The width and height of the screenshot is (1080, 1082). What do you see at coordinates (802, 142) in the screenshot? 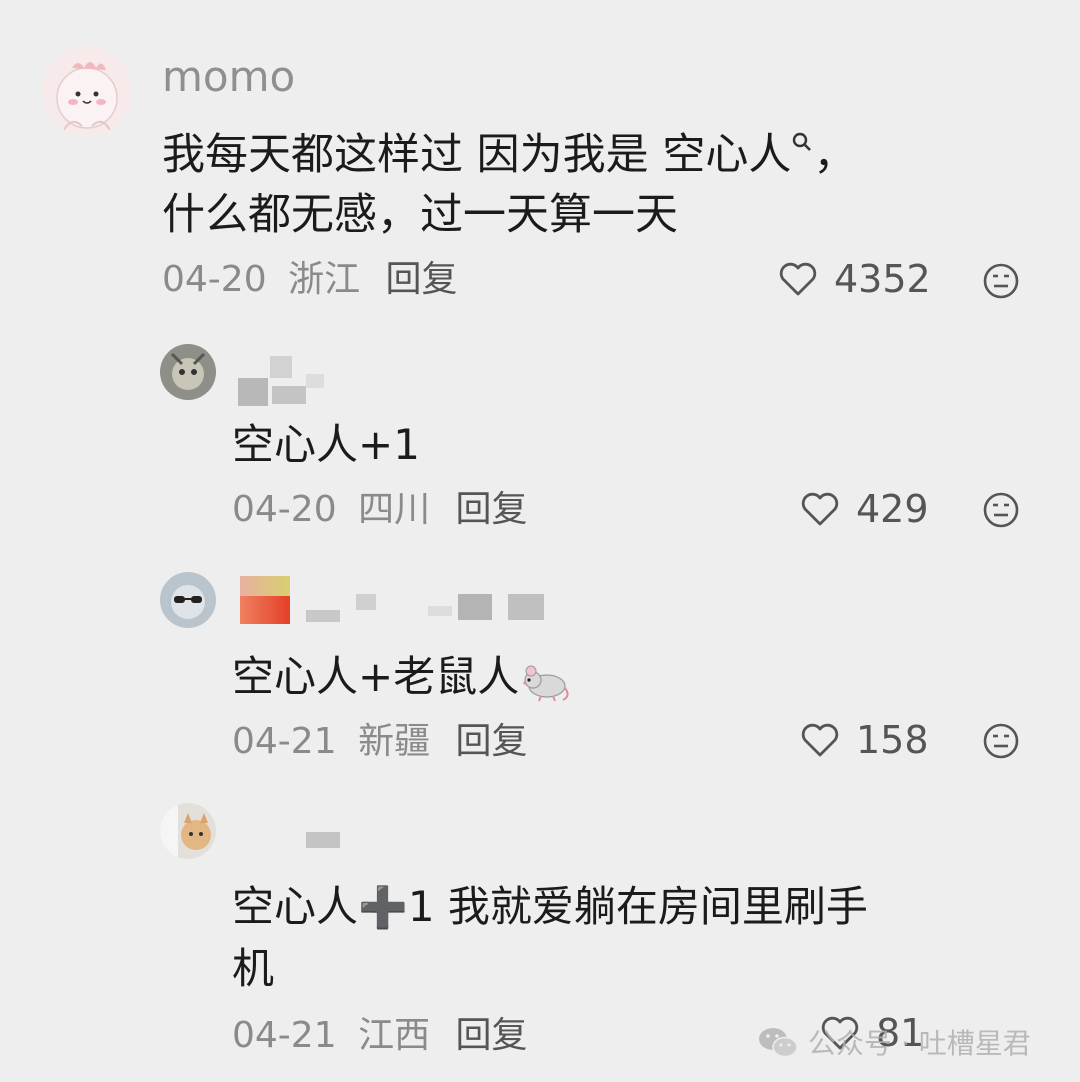
I see `search-icon` at bounding box center [802, 142].